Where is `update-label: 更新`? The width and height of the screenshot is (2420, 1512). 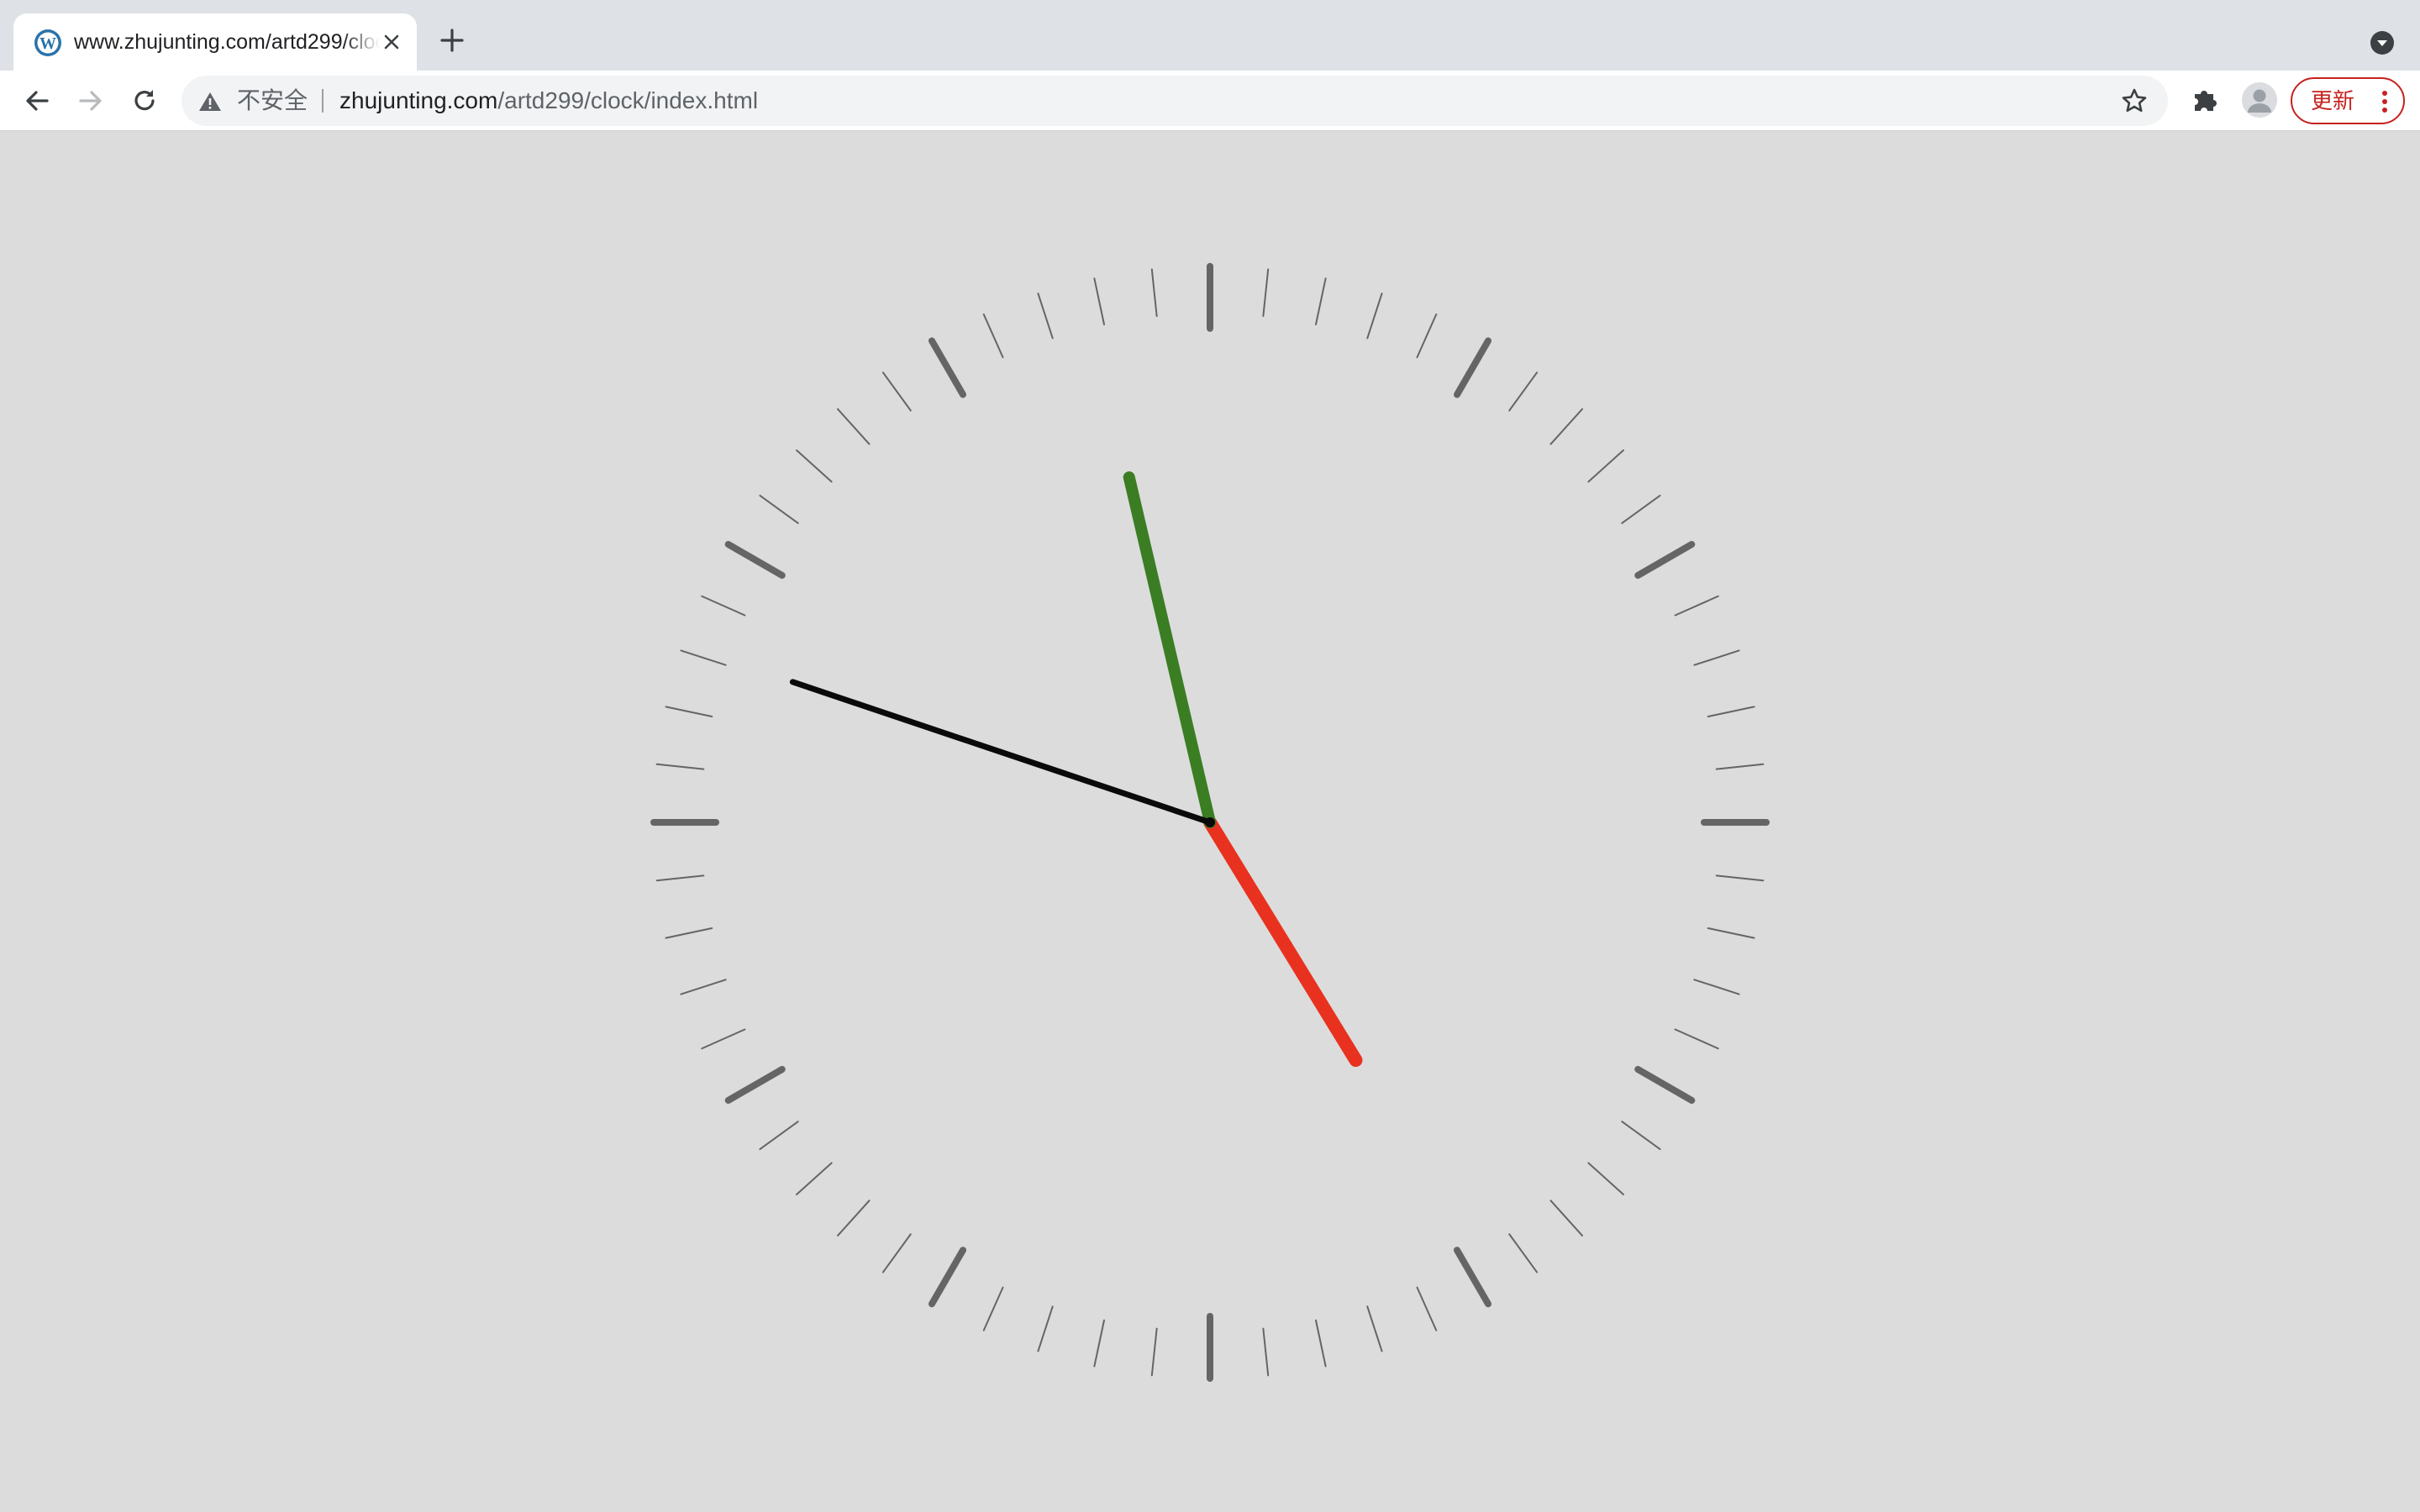
update-label: 更新 is located at coordinates (2333, 100).